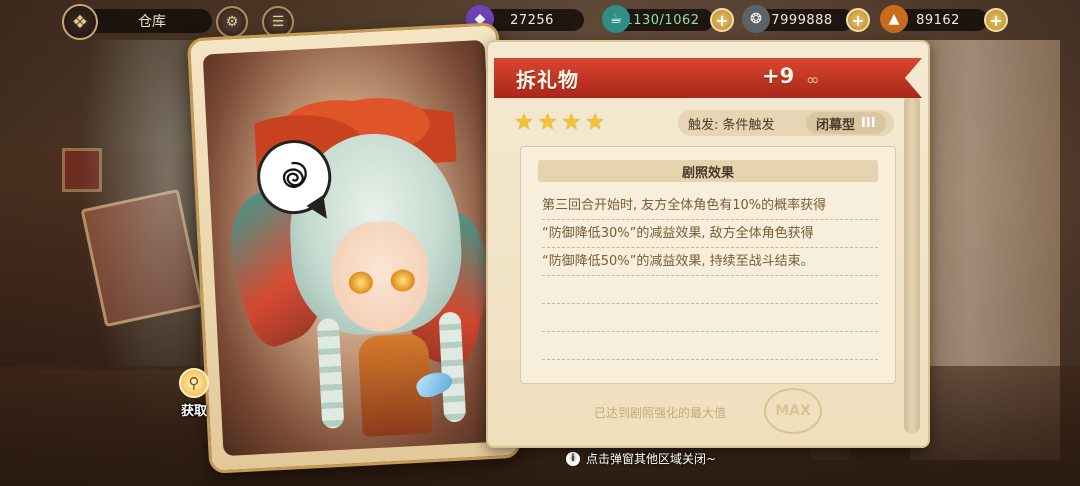 This screenshot has width=1080, height=486. What do you see at coordinates (813, 79) in the screenshot?
I see `swirl-ornament-icon: ∞` at bounding box center [813, 79].